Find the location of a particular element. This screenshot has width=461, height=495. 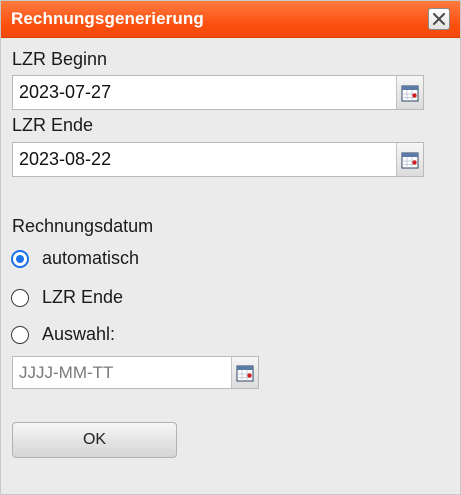

invoice-date-placeholder: JJJJ-MM-TT is located at coordinates (66, 372).